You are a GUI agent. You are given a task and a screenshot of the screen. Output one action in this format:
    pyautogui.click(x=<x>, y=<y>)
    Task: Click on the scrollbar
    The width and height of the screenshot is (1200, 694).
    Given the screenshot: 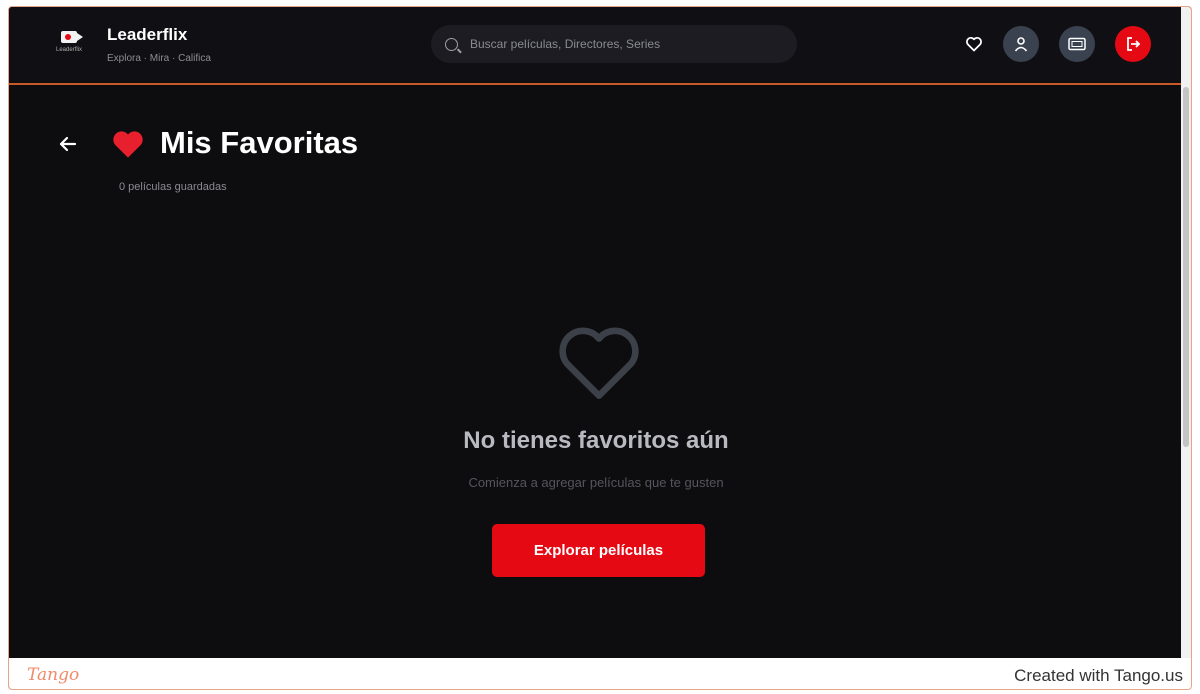 What is the action you would take?
    pyautogui.click(x=1186, y=348)
    